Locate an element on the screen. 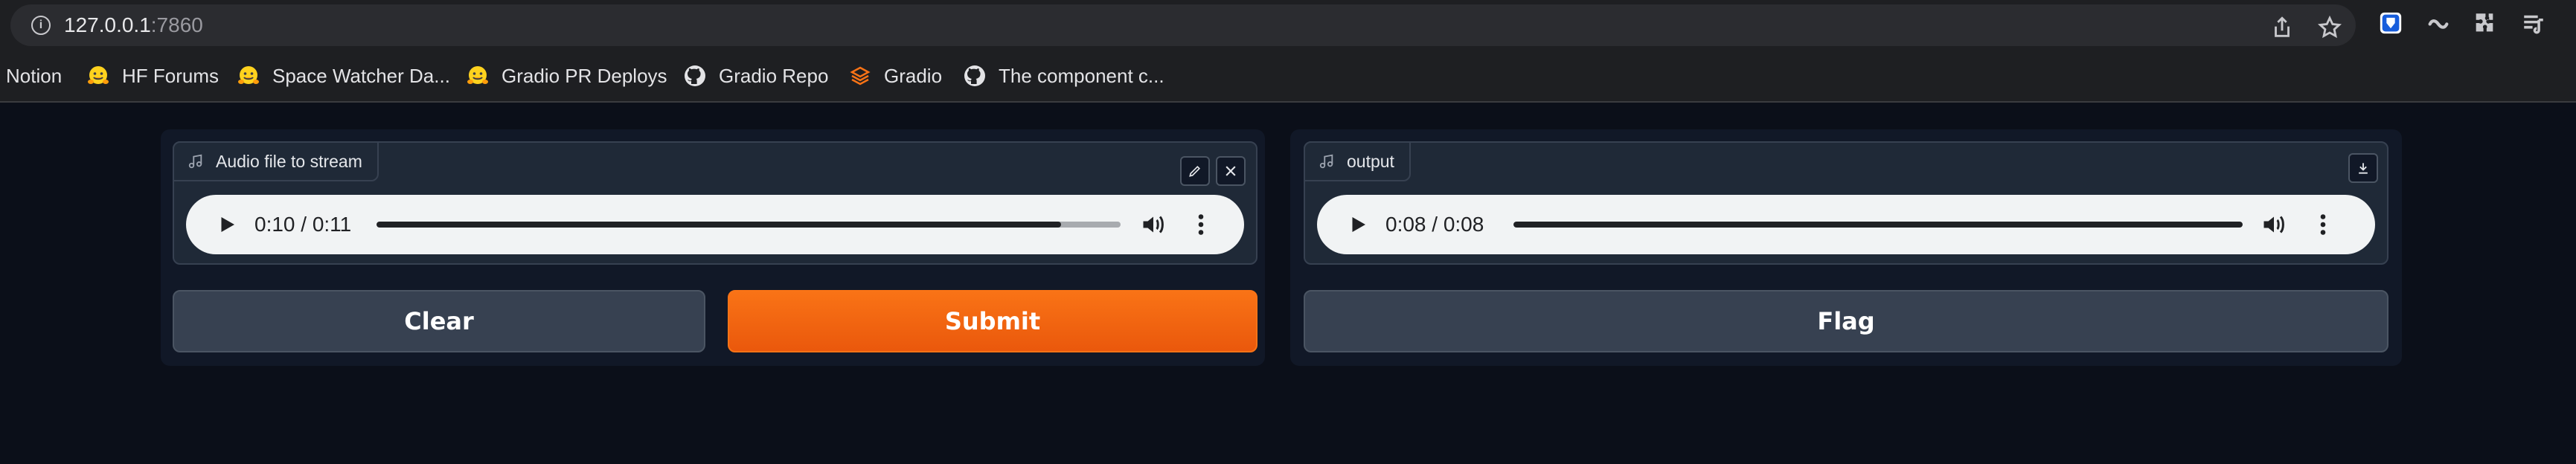  bookmark-gradio-repo: Gradio Repo is located at coordinates (756, 76).